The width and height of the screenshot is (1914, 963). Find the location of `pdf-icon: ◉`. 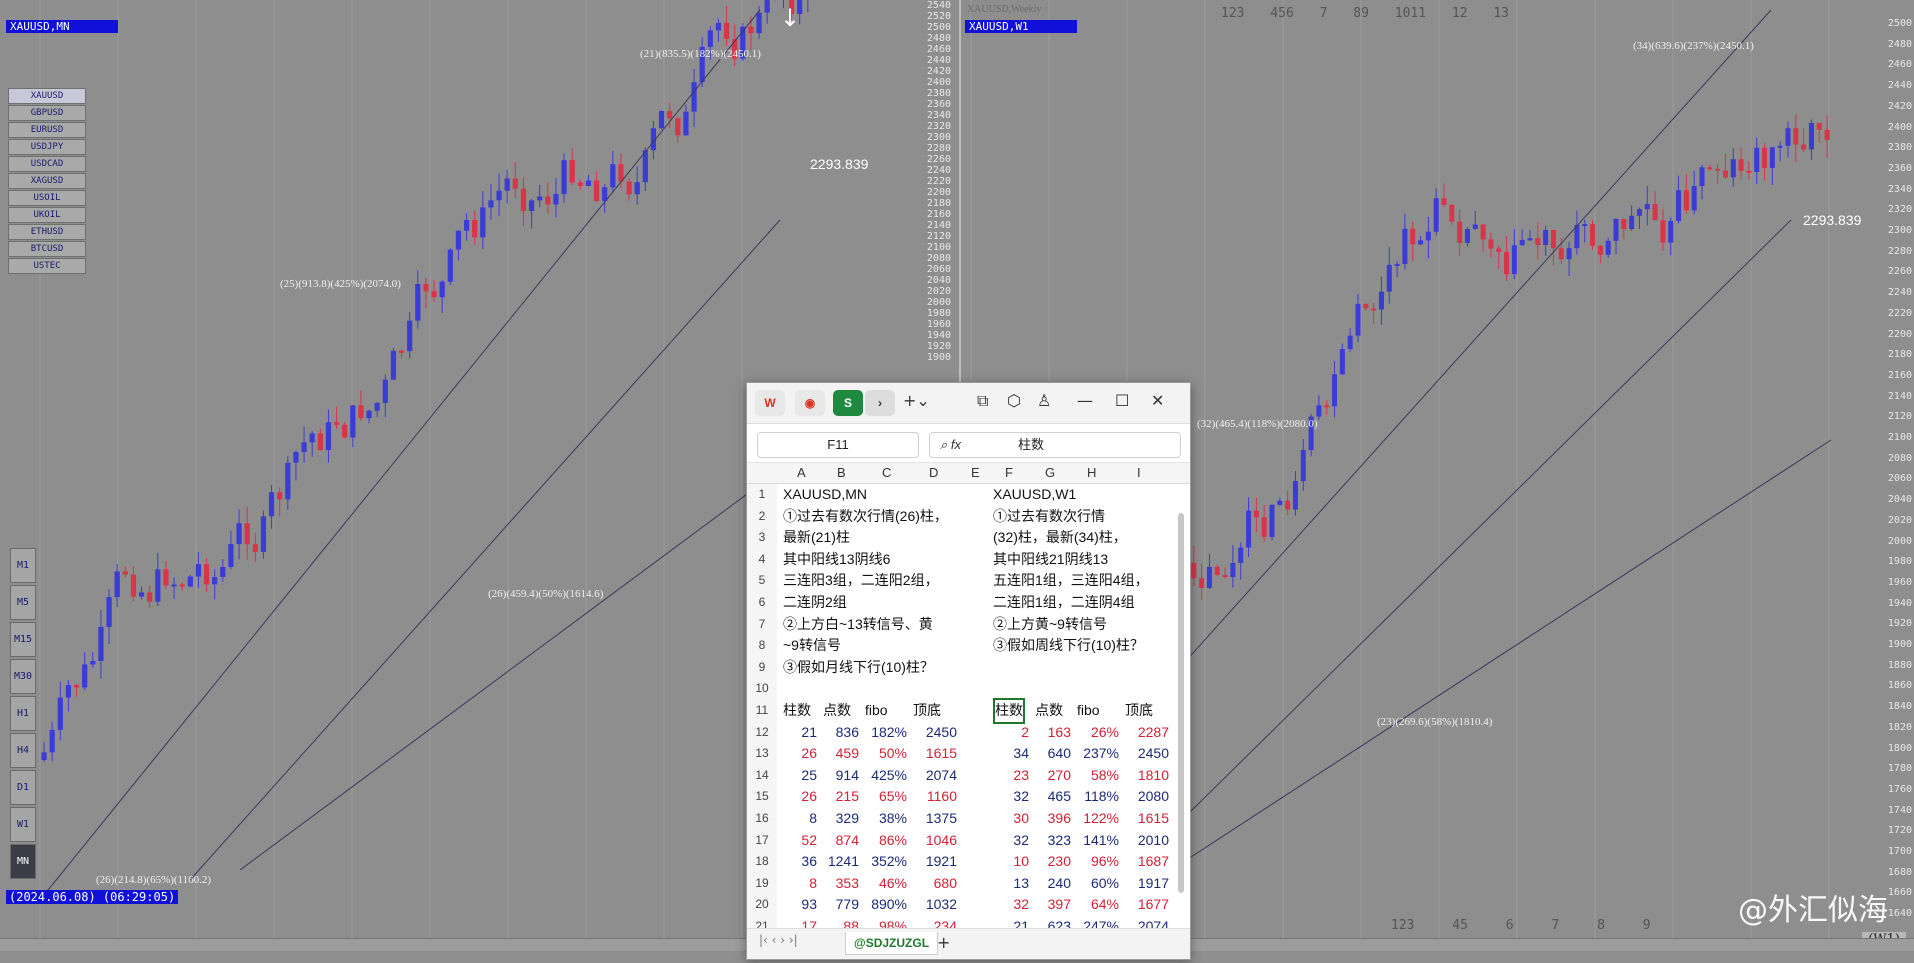

pdf-icon: ◉ is located at coordinates (810, 403).